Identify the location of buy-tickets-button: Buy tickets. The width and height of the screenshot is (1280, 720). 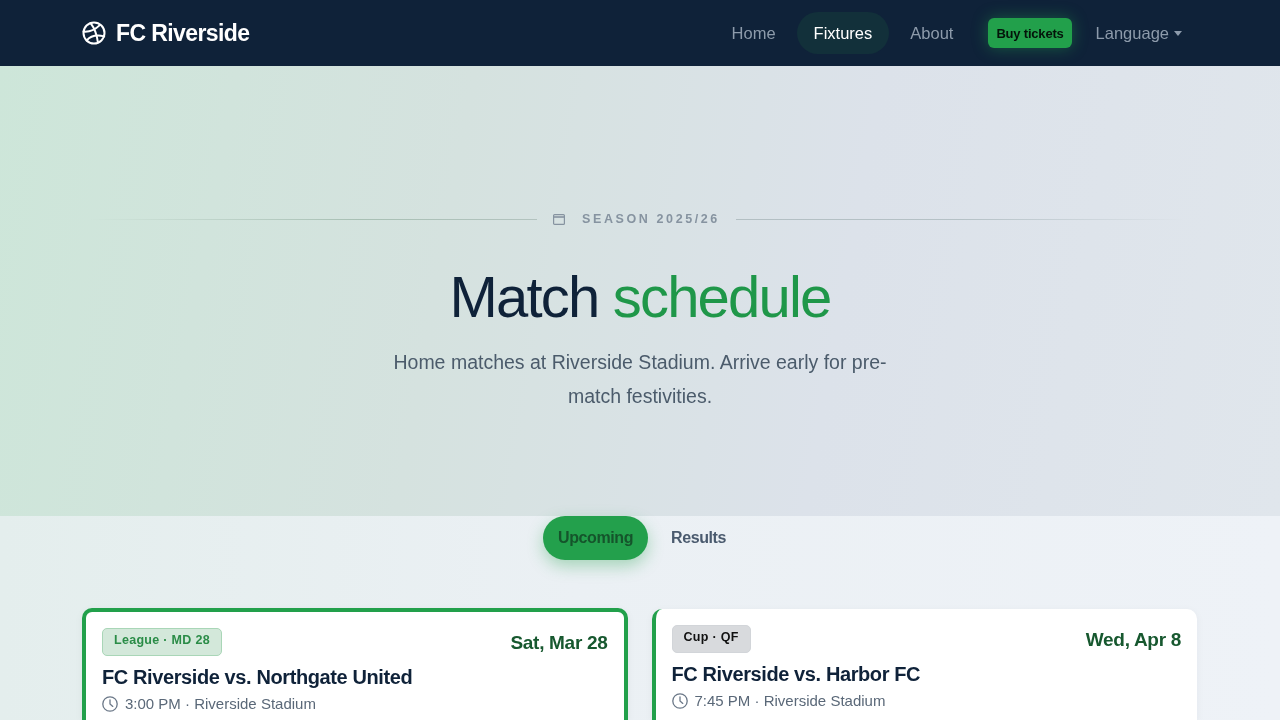
(1030, 33).